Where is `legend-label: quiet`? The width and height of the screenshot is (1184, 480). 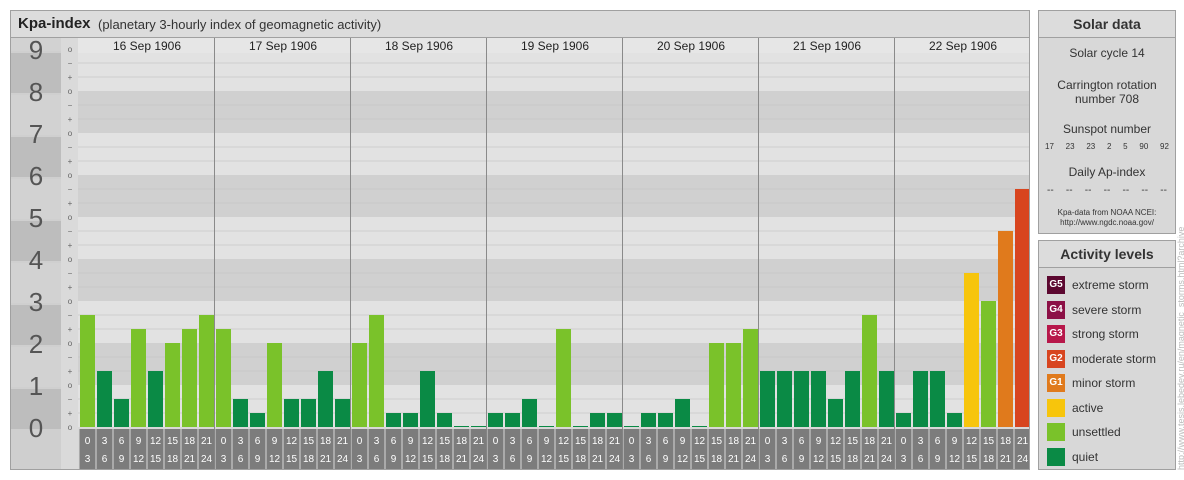 legend-label: quiet is located at coordinates (1085, 456).